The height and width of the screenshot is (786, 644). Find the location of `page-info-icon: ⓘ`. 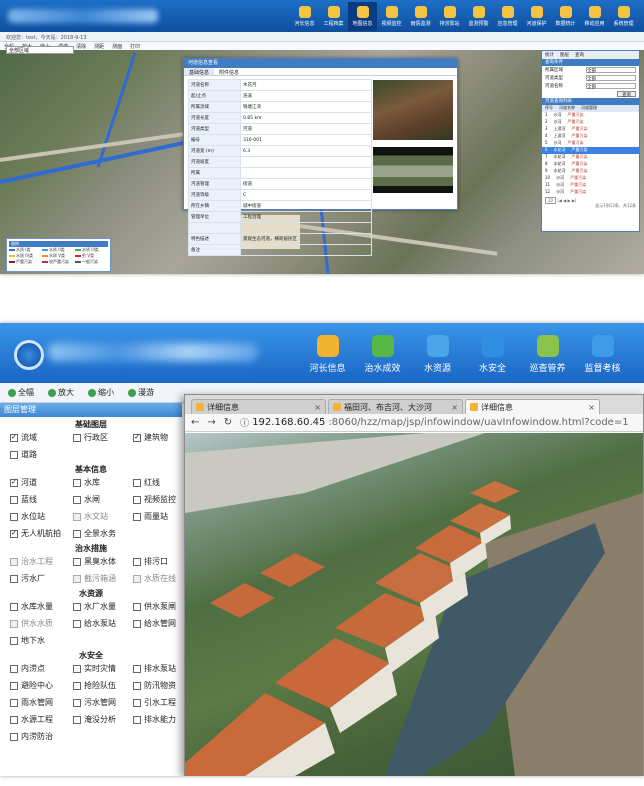

page-info-icon: ⓘ is located at coordinates (244, 422).